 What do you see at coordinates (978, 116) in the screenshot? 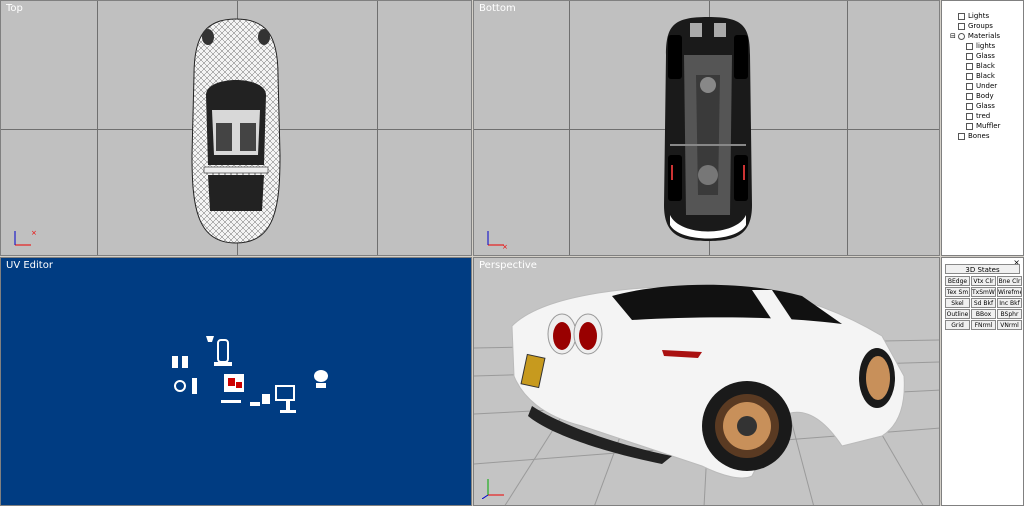
I see `tree-item-material: tred` at bounding box center [978, 116].